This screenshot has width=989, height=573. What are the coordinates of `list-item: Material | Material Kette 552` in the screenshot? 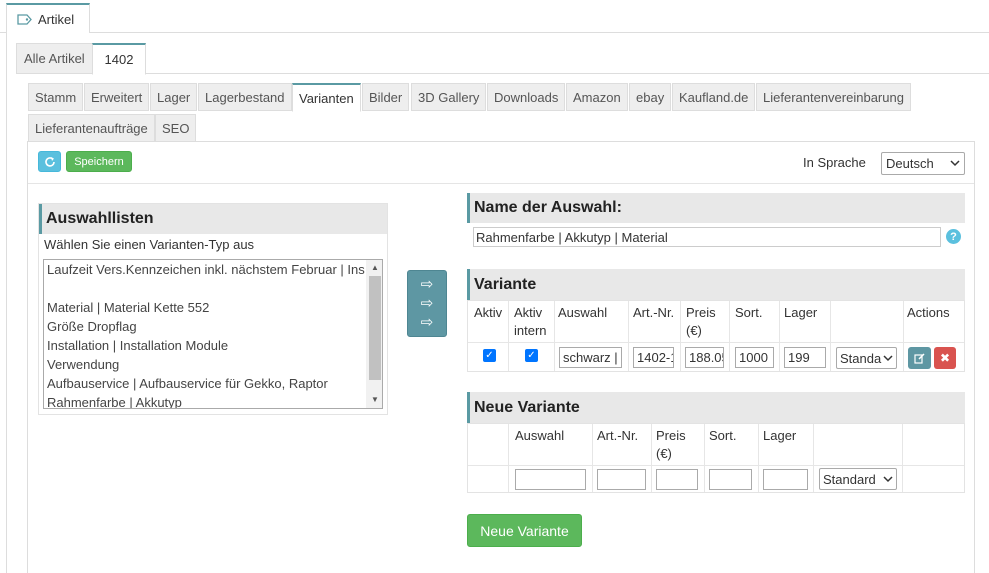 It's located at (205, 307).